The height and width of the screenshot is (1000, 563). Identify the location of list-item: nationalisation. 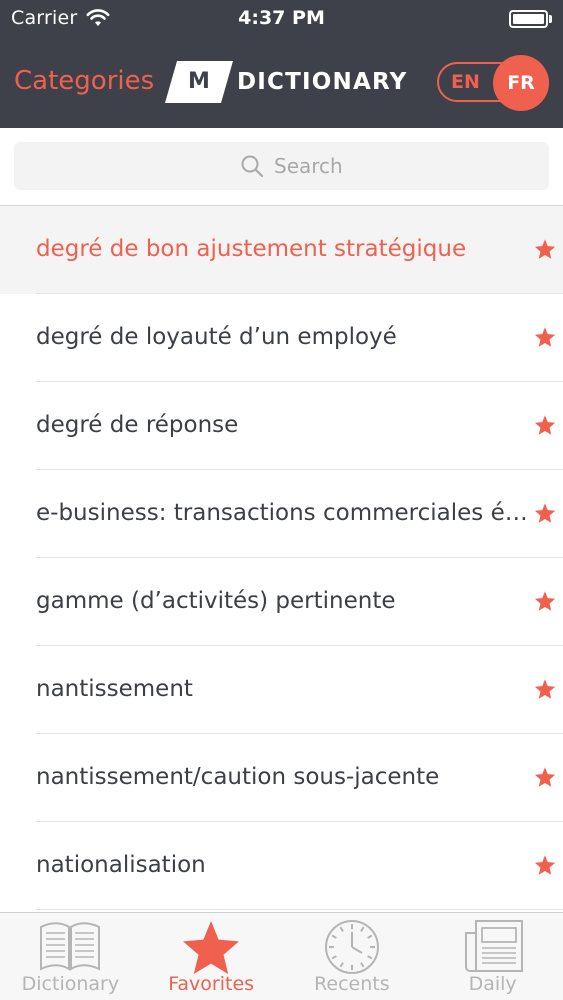
(281, 866).